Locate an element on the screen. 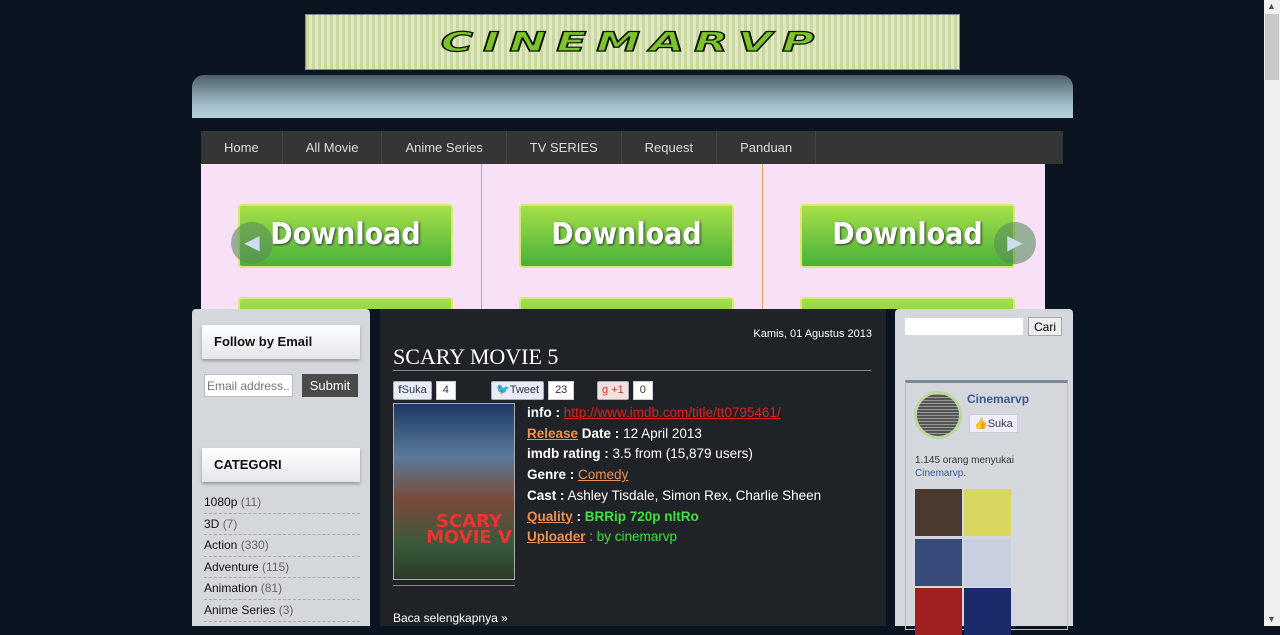  facebook-share: fSuka 4 is located at coordinates (424, 390).